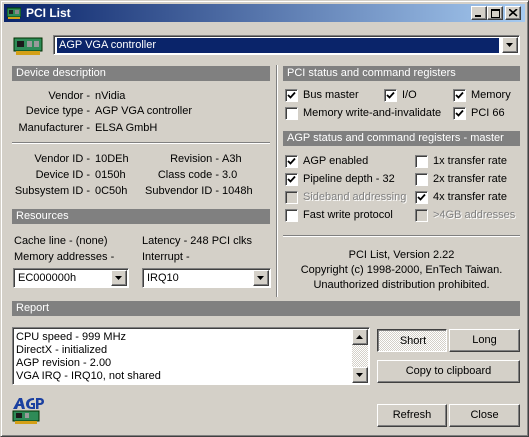 The width and height of the screenshot is (529, 437). Describe the element at coordinates (166, 257) in the screenshot. I see `interrupt-label: Interrupt -` at that location.